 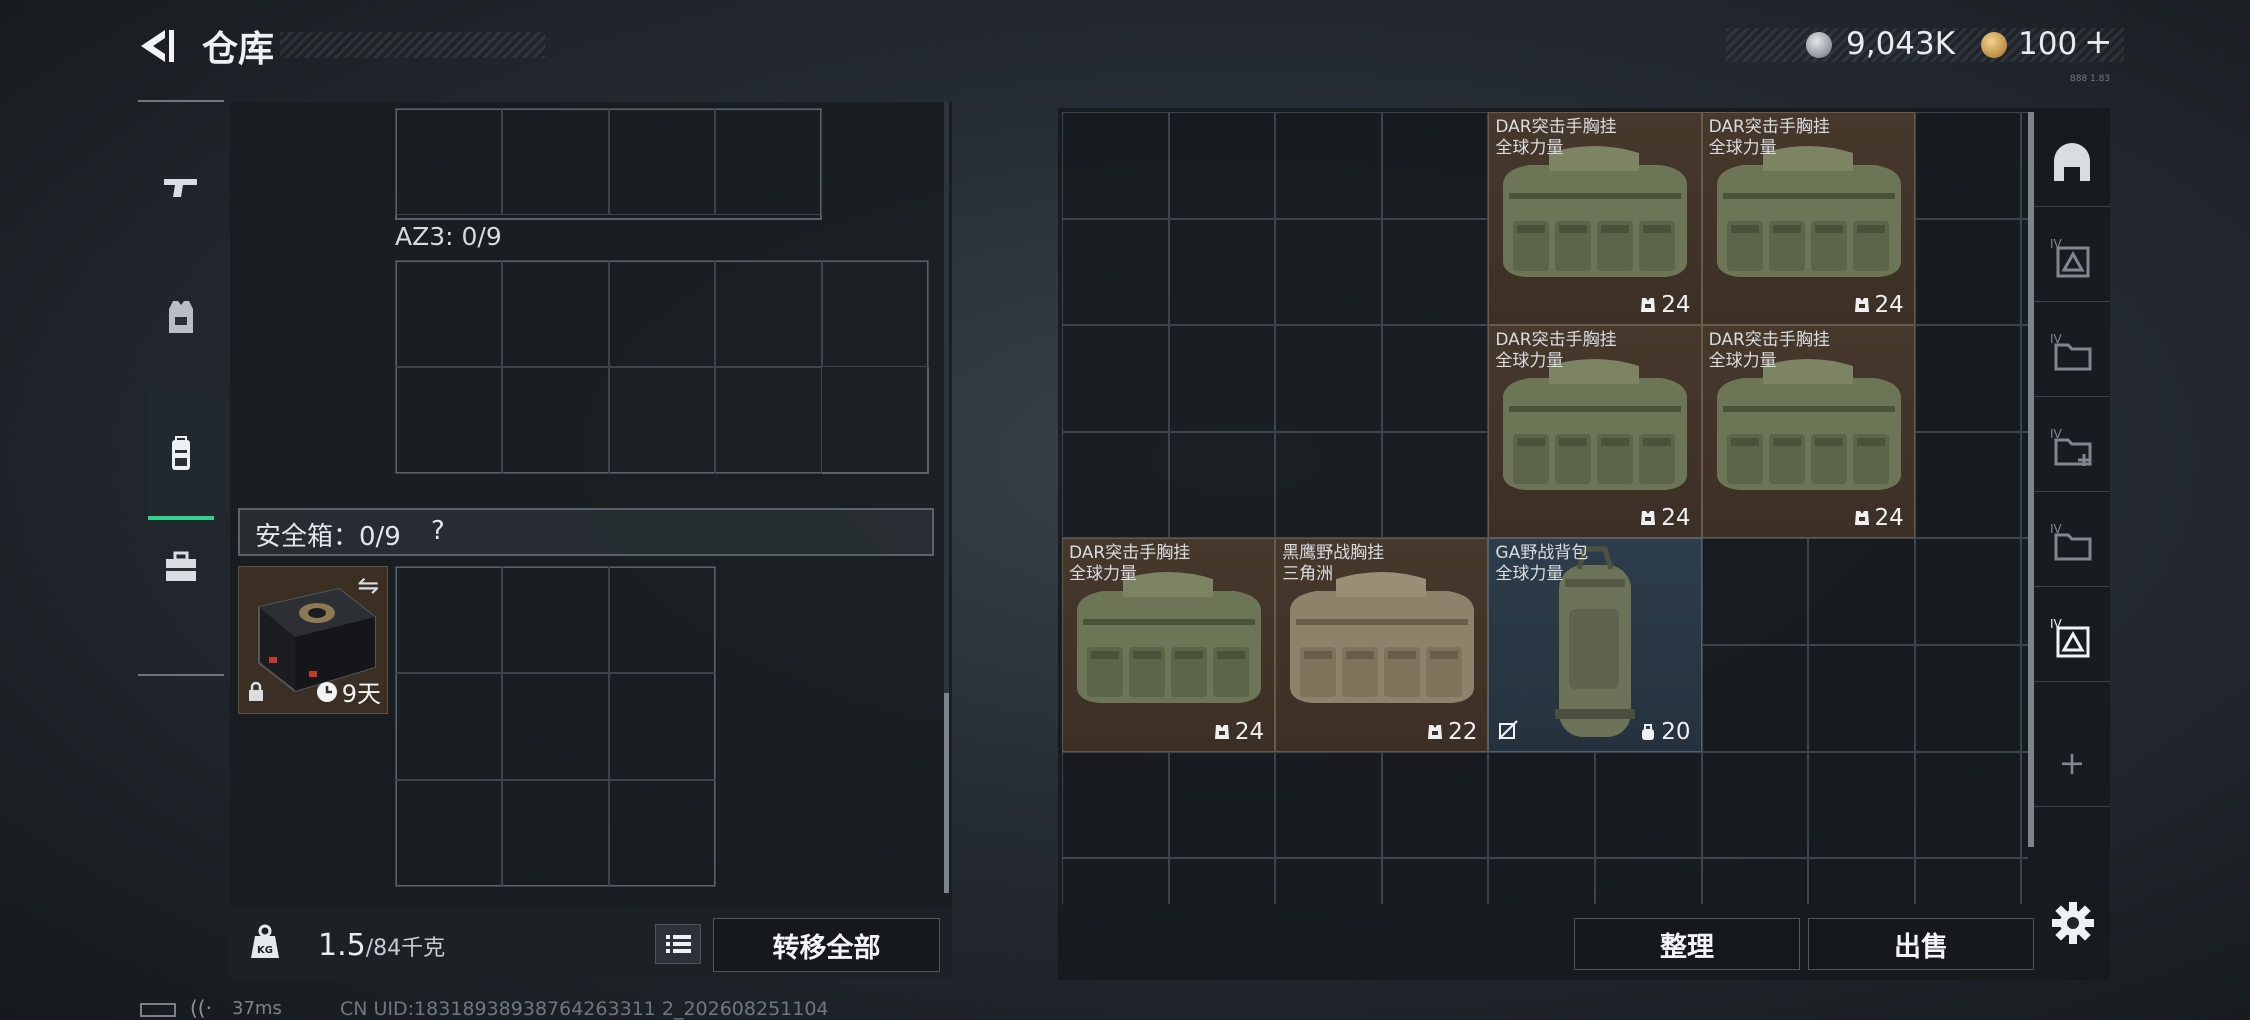 I want to click on stash-tab-1: IV, so click(x=2072, y=258).